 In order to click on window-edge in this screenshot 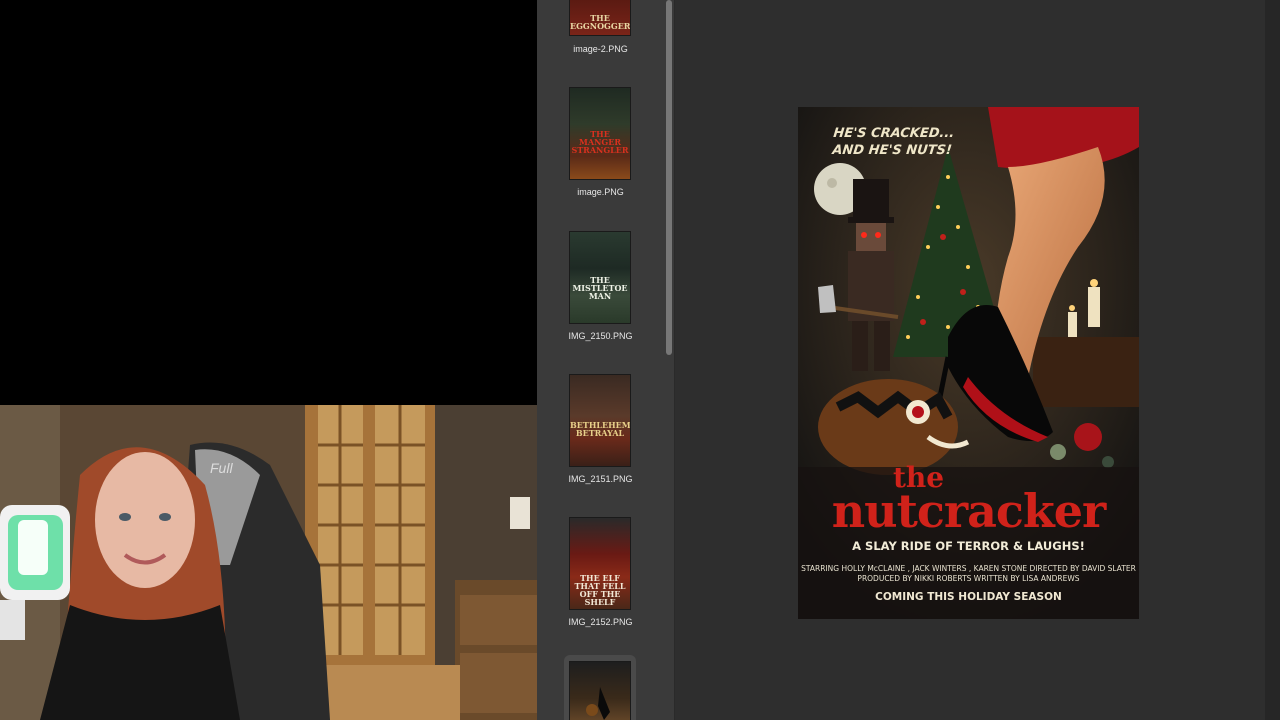, I will do `click(1272, 360)`.